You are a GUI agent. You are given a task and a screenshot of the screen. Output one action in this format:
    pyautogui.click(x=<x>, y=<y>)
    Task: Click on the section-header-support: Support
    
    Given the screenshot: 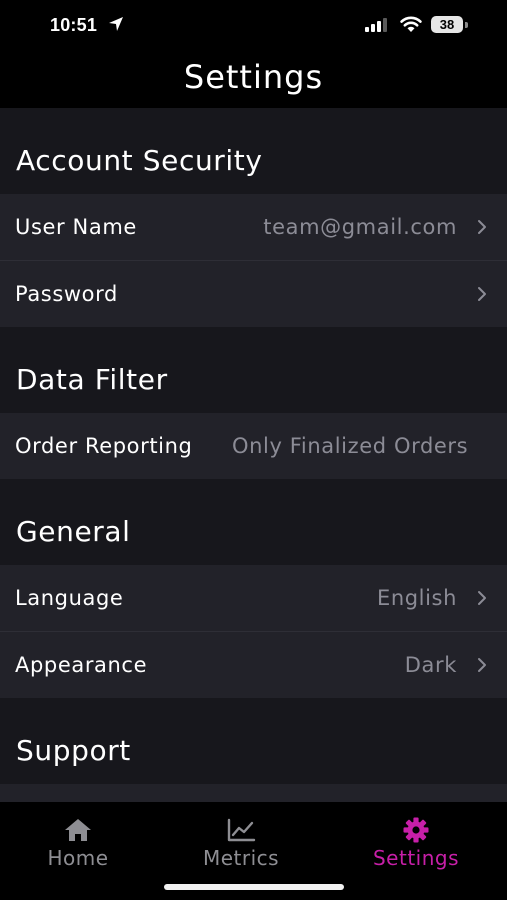 What is the action you would take?
    pyautogui.click(x=73, y=750)
    